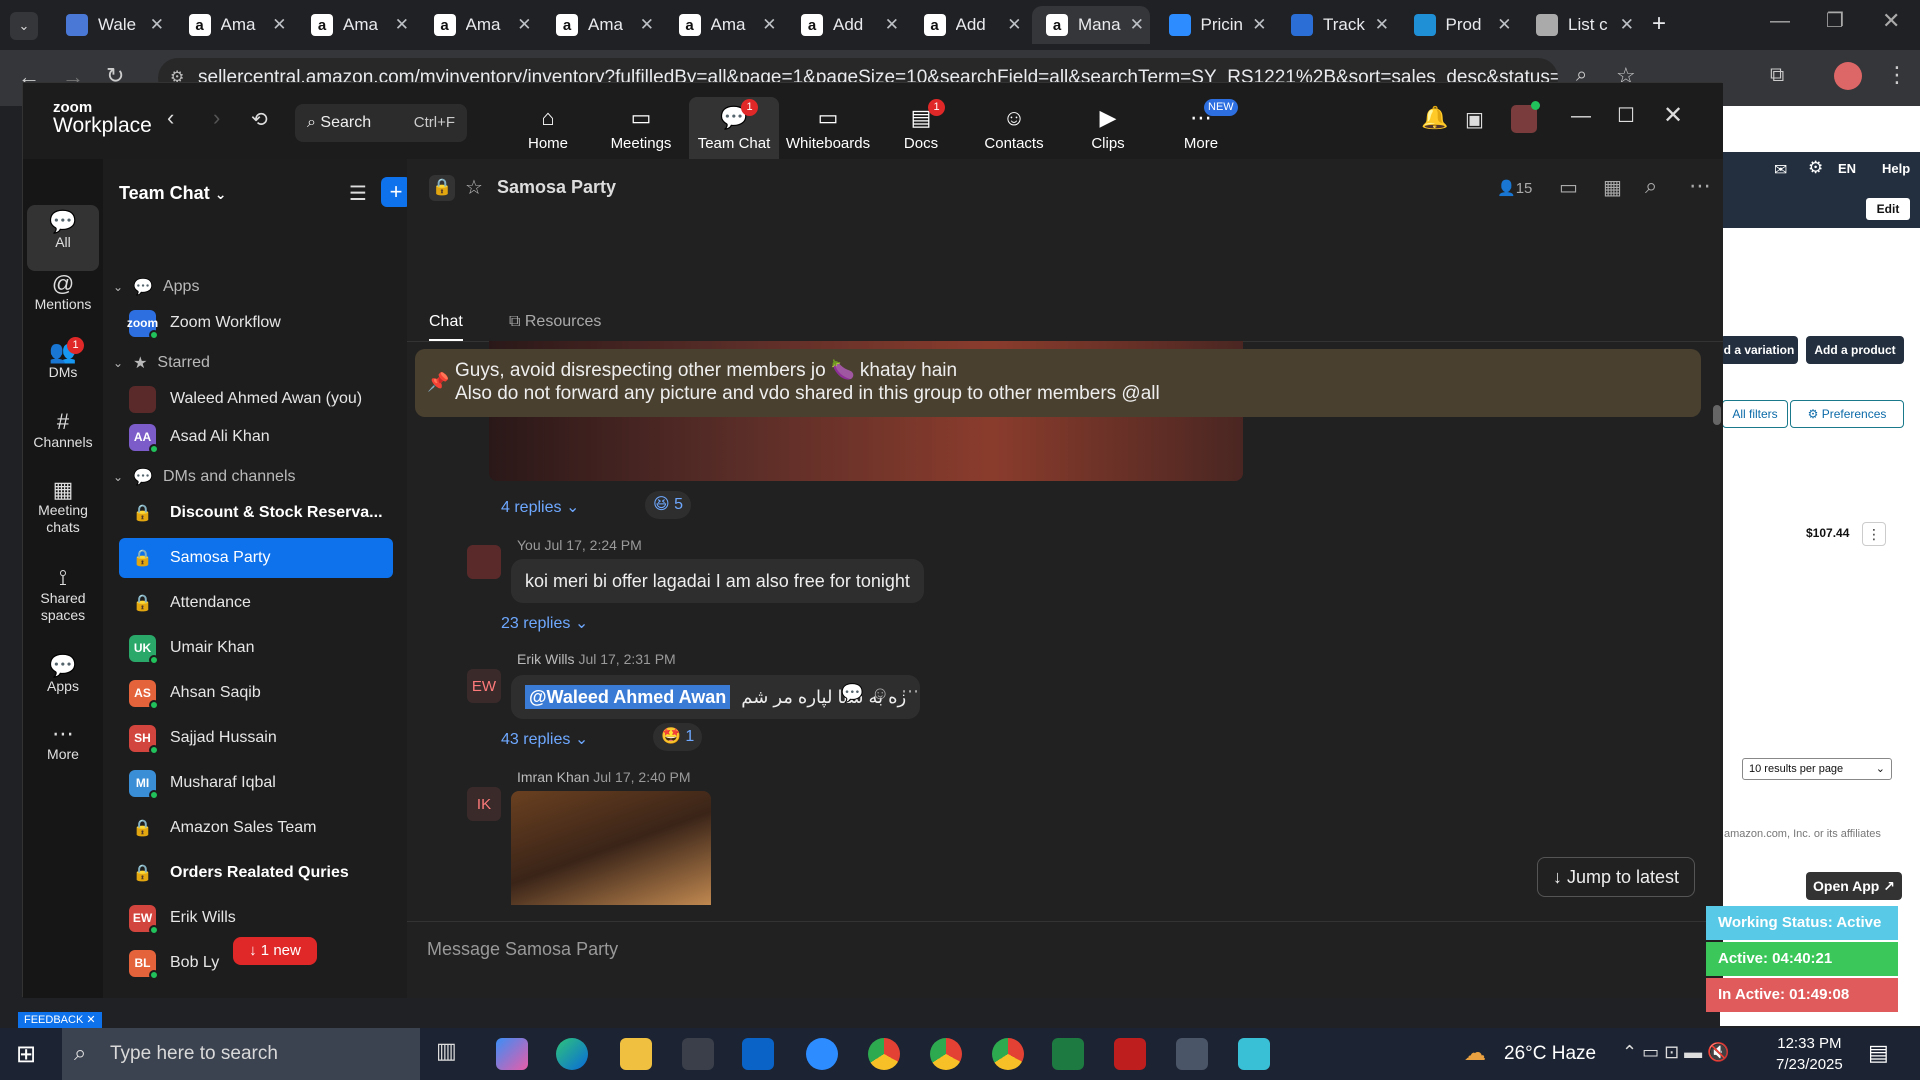 This screenshot has width=1920, height=1080. Describe the element at coordinates (572, 1054) in the screenshot. I see `edge-icon` at that location.